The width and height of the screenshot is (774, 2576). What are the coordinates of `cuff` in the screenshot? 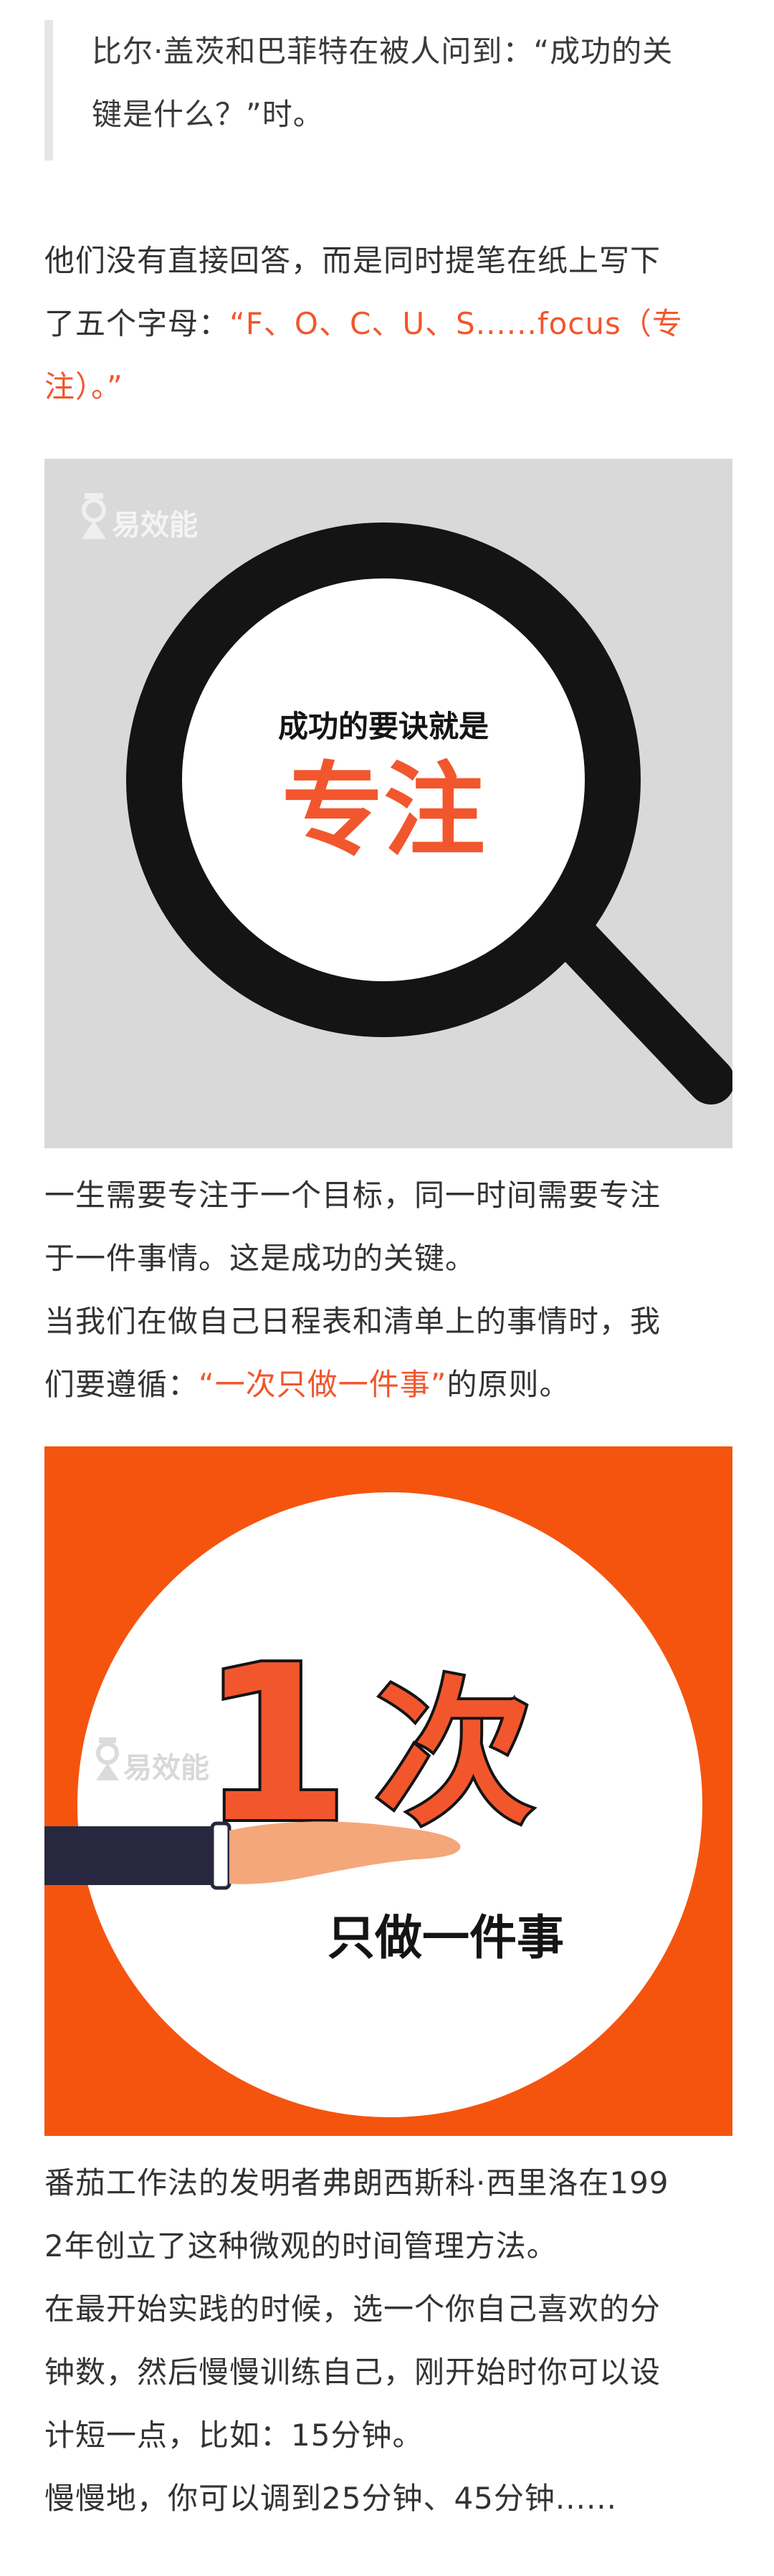 It's located at (221, 1855).